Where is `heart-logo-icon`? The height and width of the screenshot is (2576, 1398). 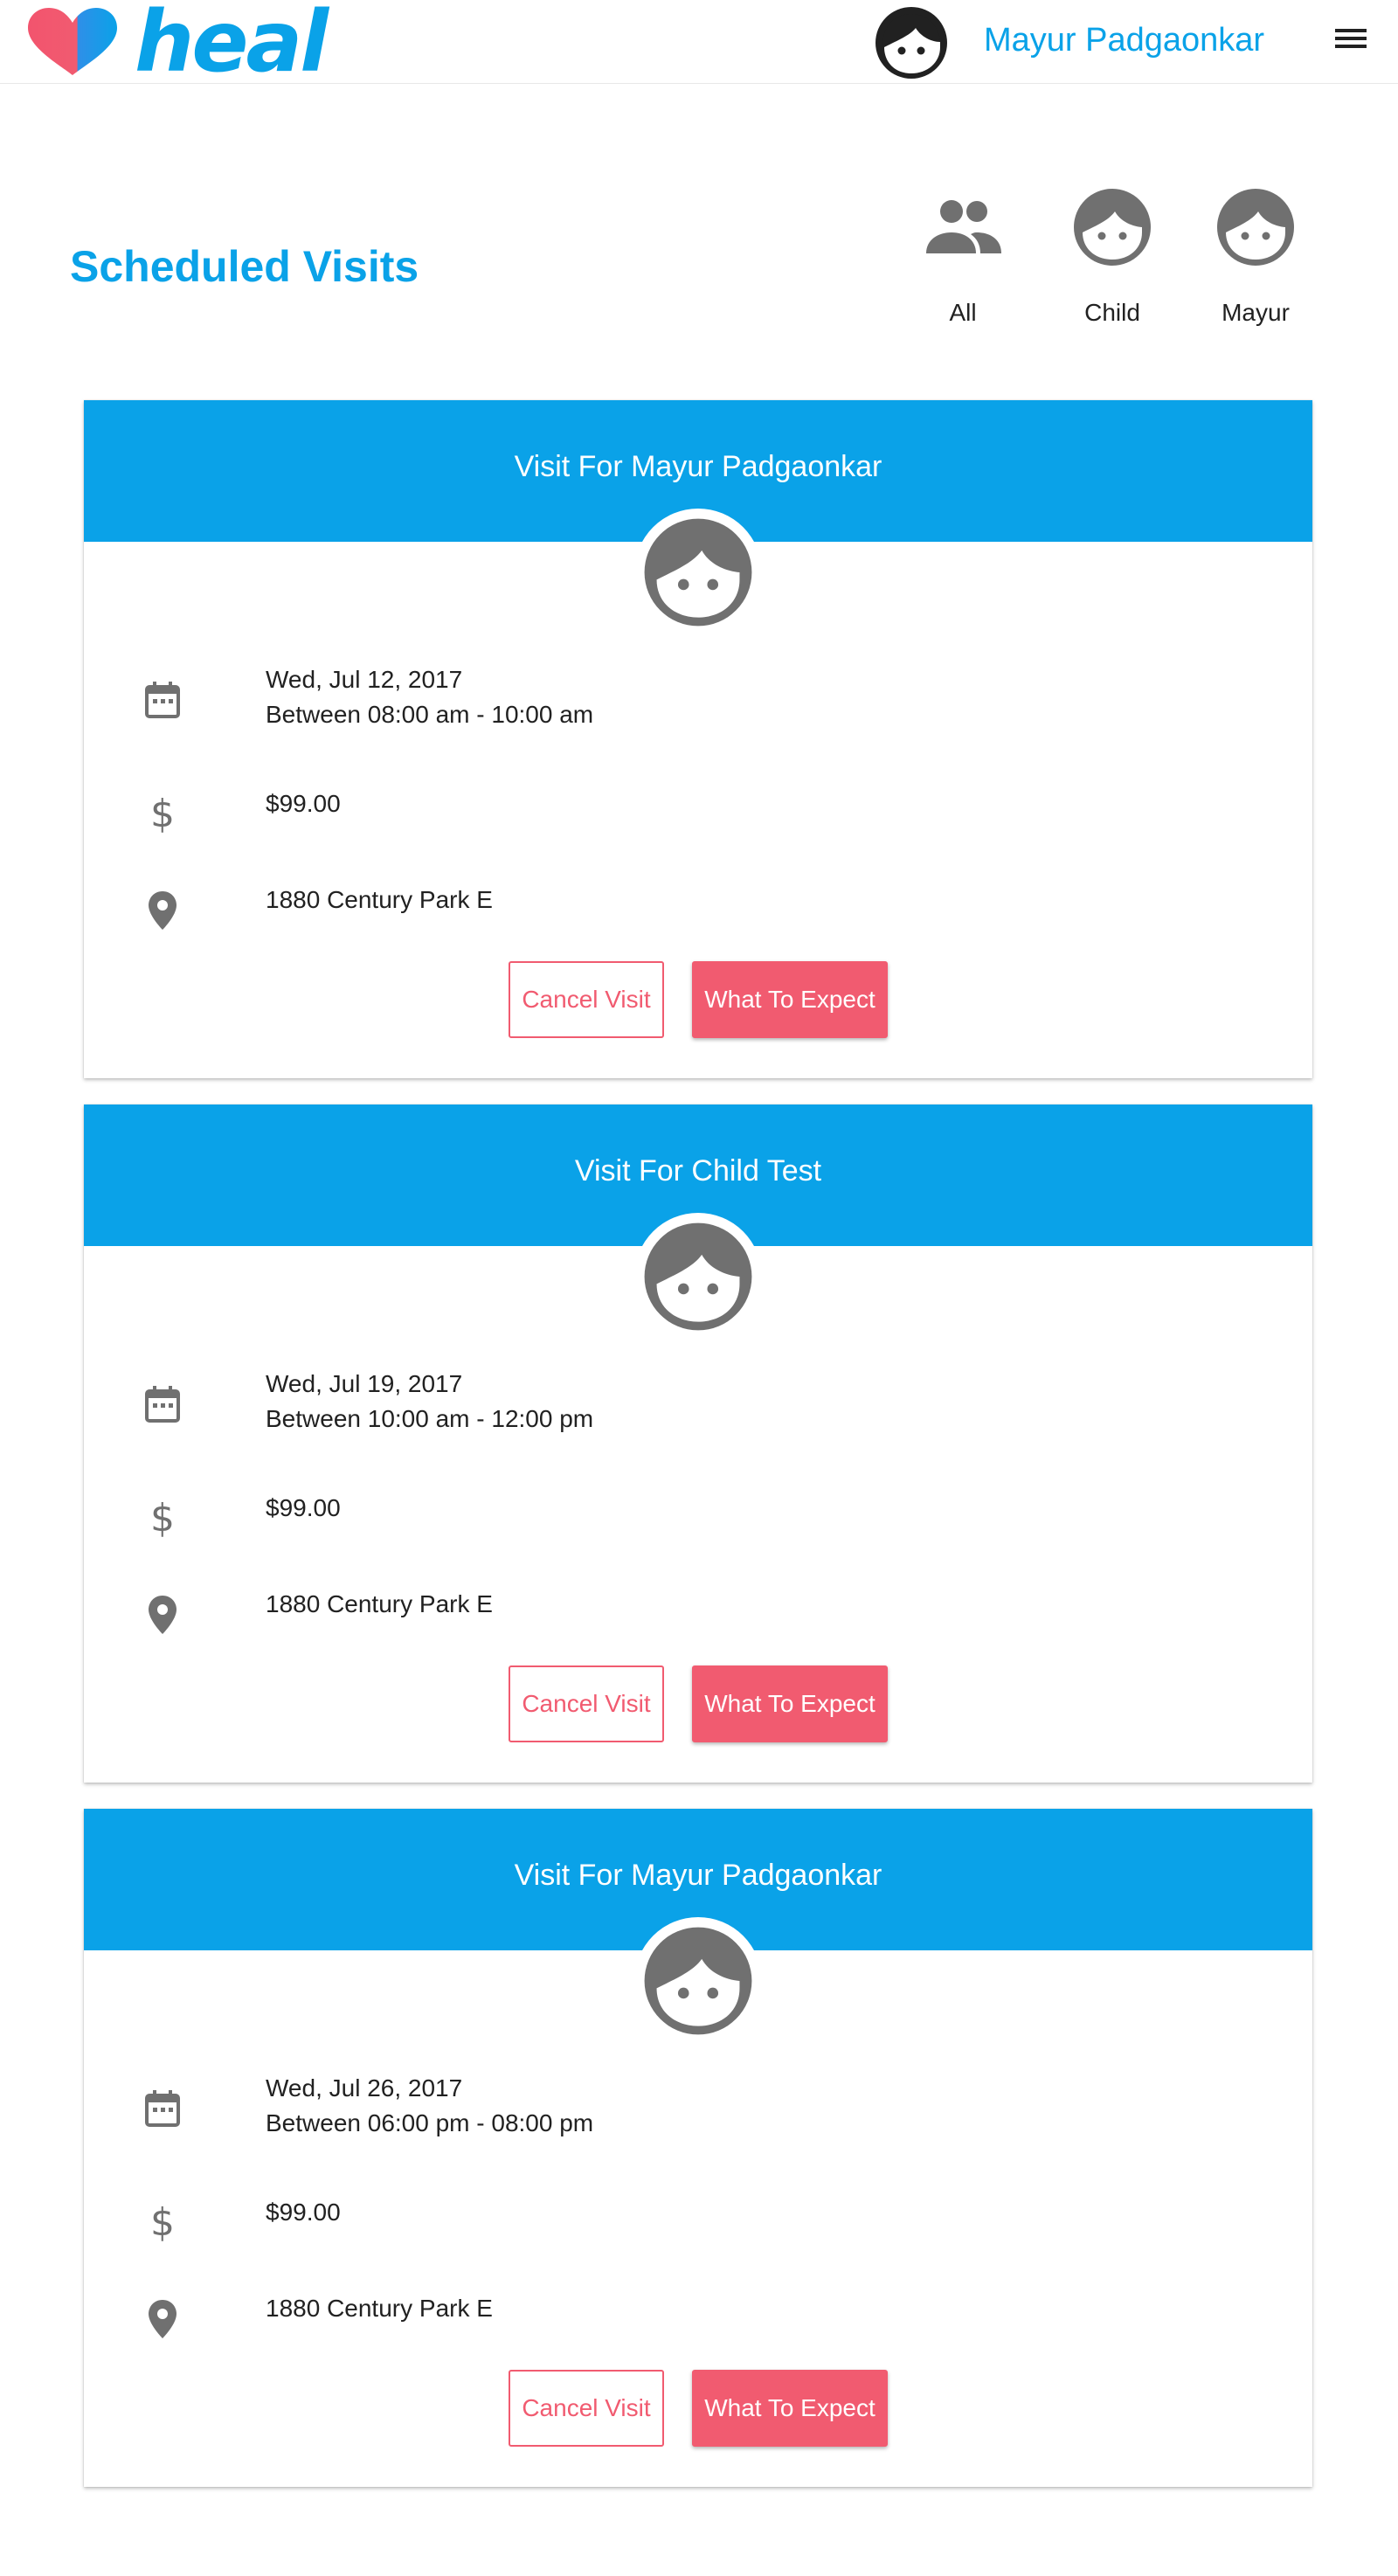 heart-logo-icon is located at coordinates (73, 41).